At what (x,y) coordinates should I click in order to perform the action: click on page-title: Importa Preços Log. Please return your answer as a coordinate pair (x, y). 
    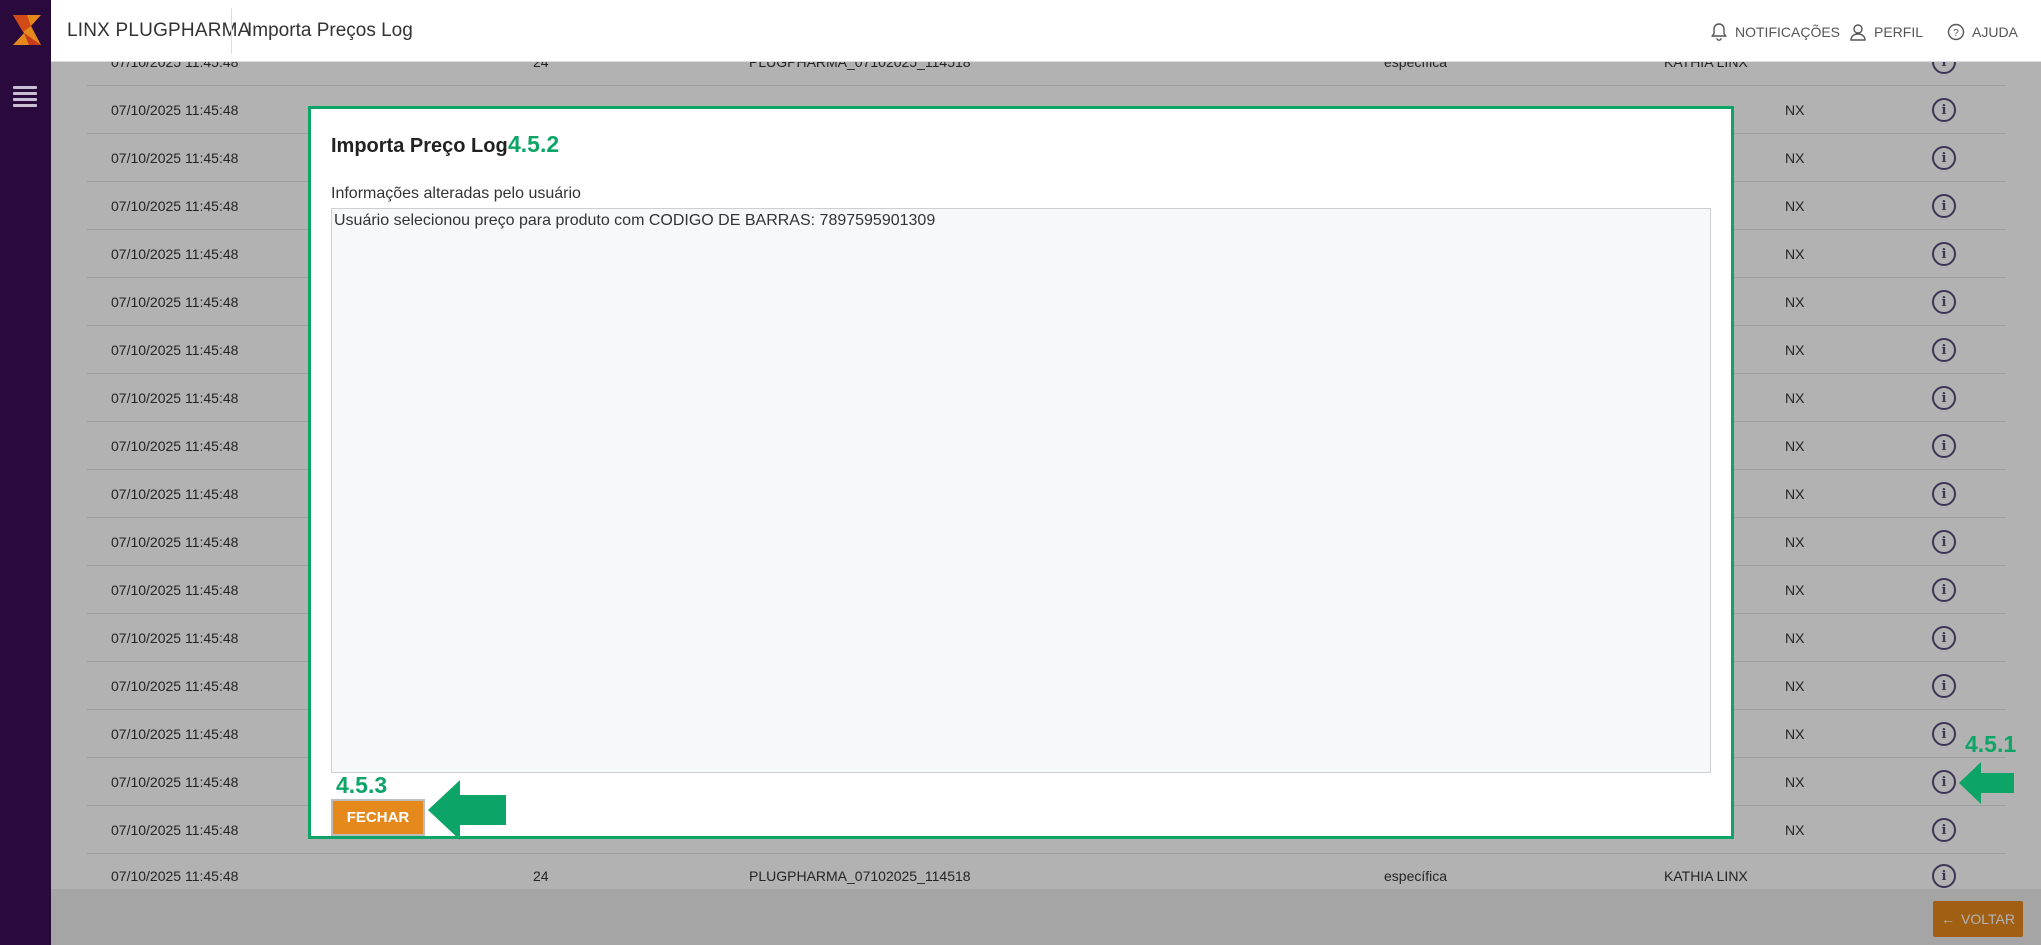
    Looking at the image, I should click on (330, 30).